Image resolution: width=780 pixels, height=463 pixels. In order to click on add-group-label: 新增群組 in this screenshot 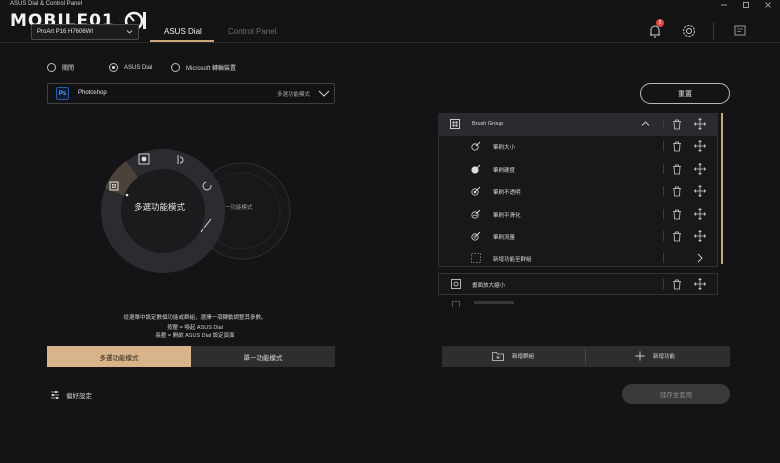, I will do `click(523, 357)`.